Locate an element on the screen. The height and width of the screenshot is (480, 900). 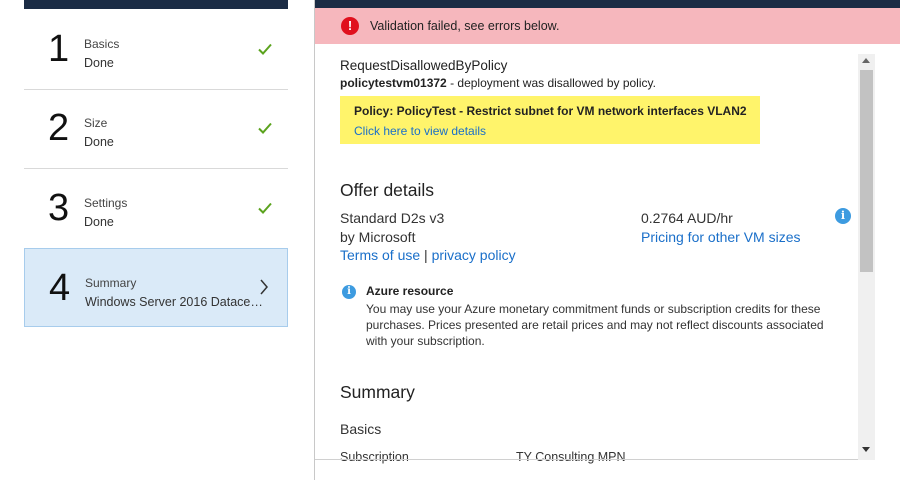
step-title: Basics is located at coordinates (102, 44).